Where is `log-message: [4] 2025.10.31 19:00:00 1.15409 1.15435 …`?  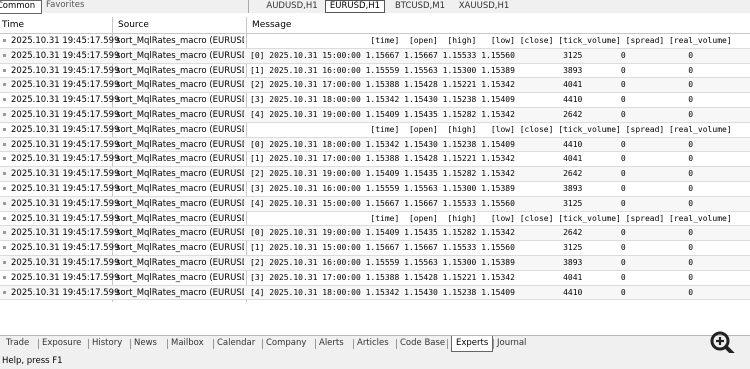
log-message: [4] 2025.10.31 19:00:00 1.15409 1.15435 … is located at coordinates (472, 114).